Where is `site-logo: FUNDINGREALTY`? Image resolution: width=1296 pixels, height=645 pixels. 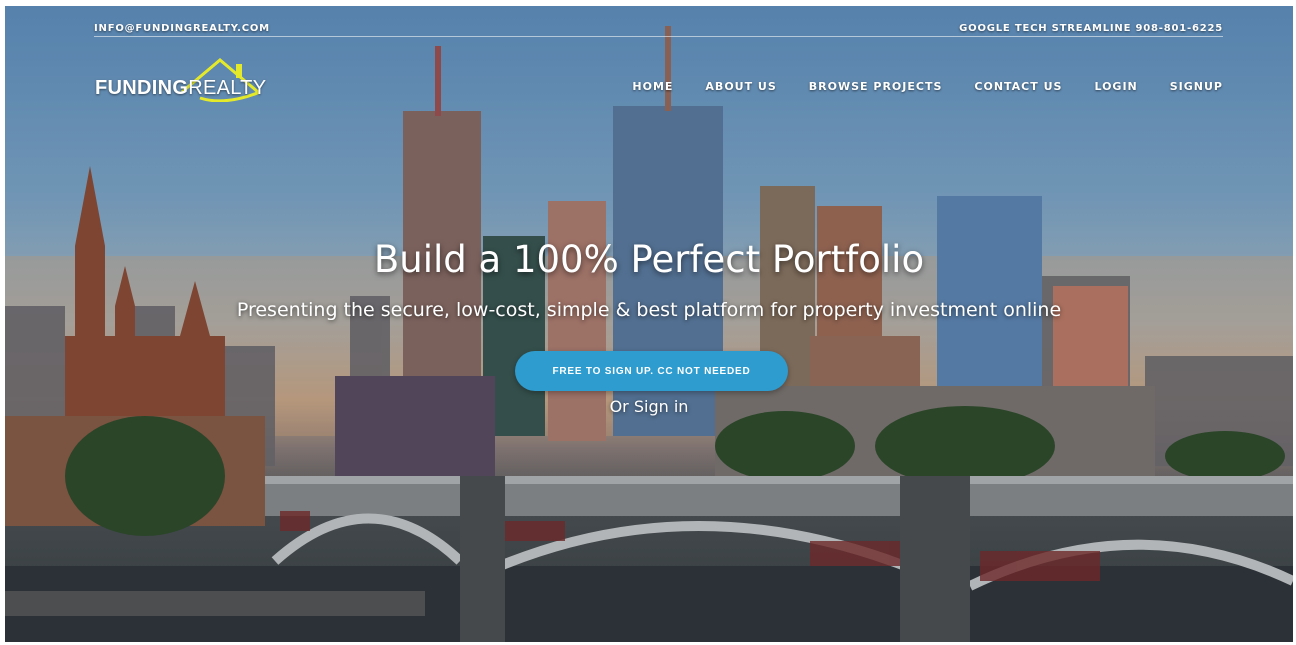
site-logo: FUNDINGREALTY is located at coordinates (195, 81).